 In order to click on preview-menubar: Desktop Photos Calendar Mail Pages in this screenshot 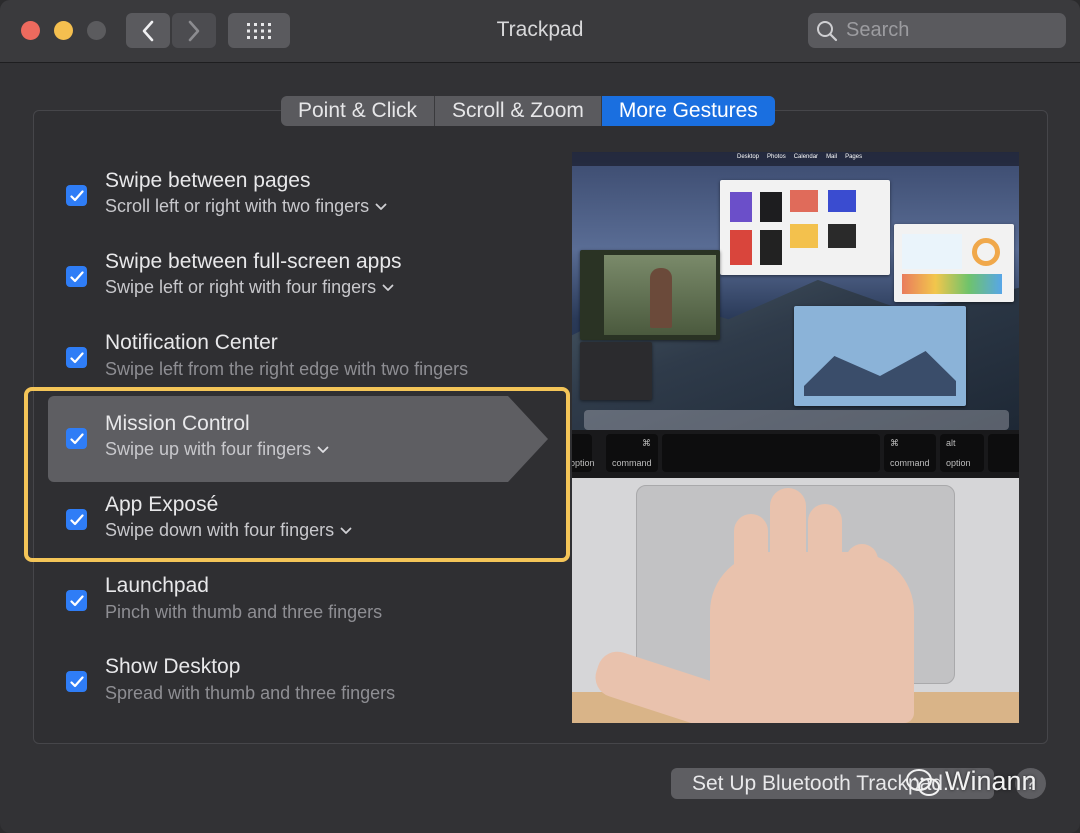, I will do `click(795, 159)`.